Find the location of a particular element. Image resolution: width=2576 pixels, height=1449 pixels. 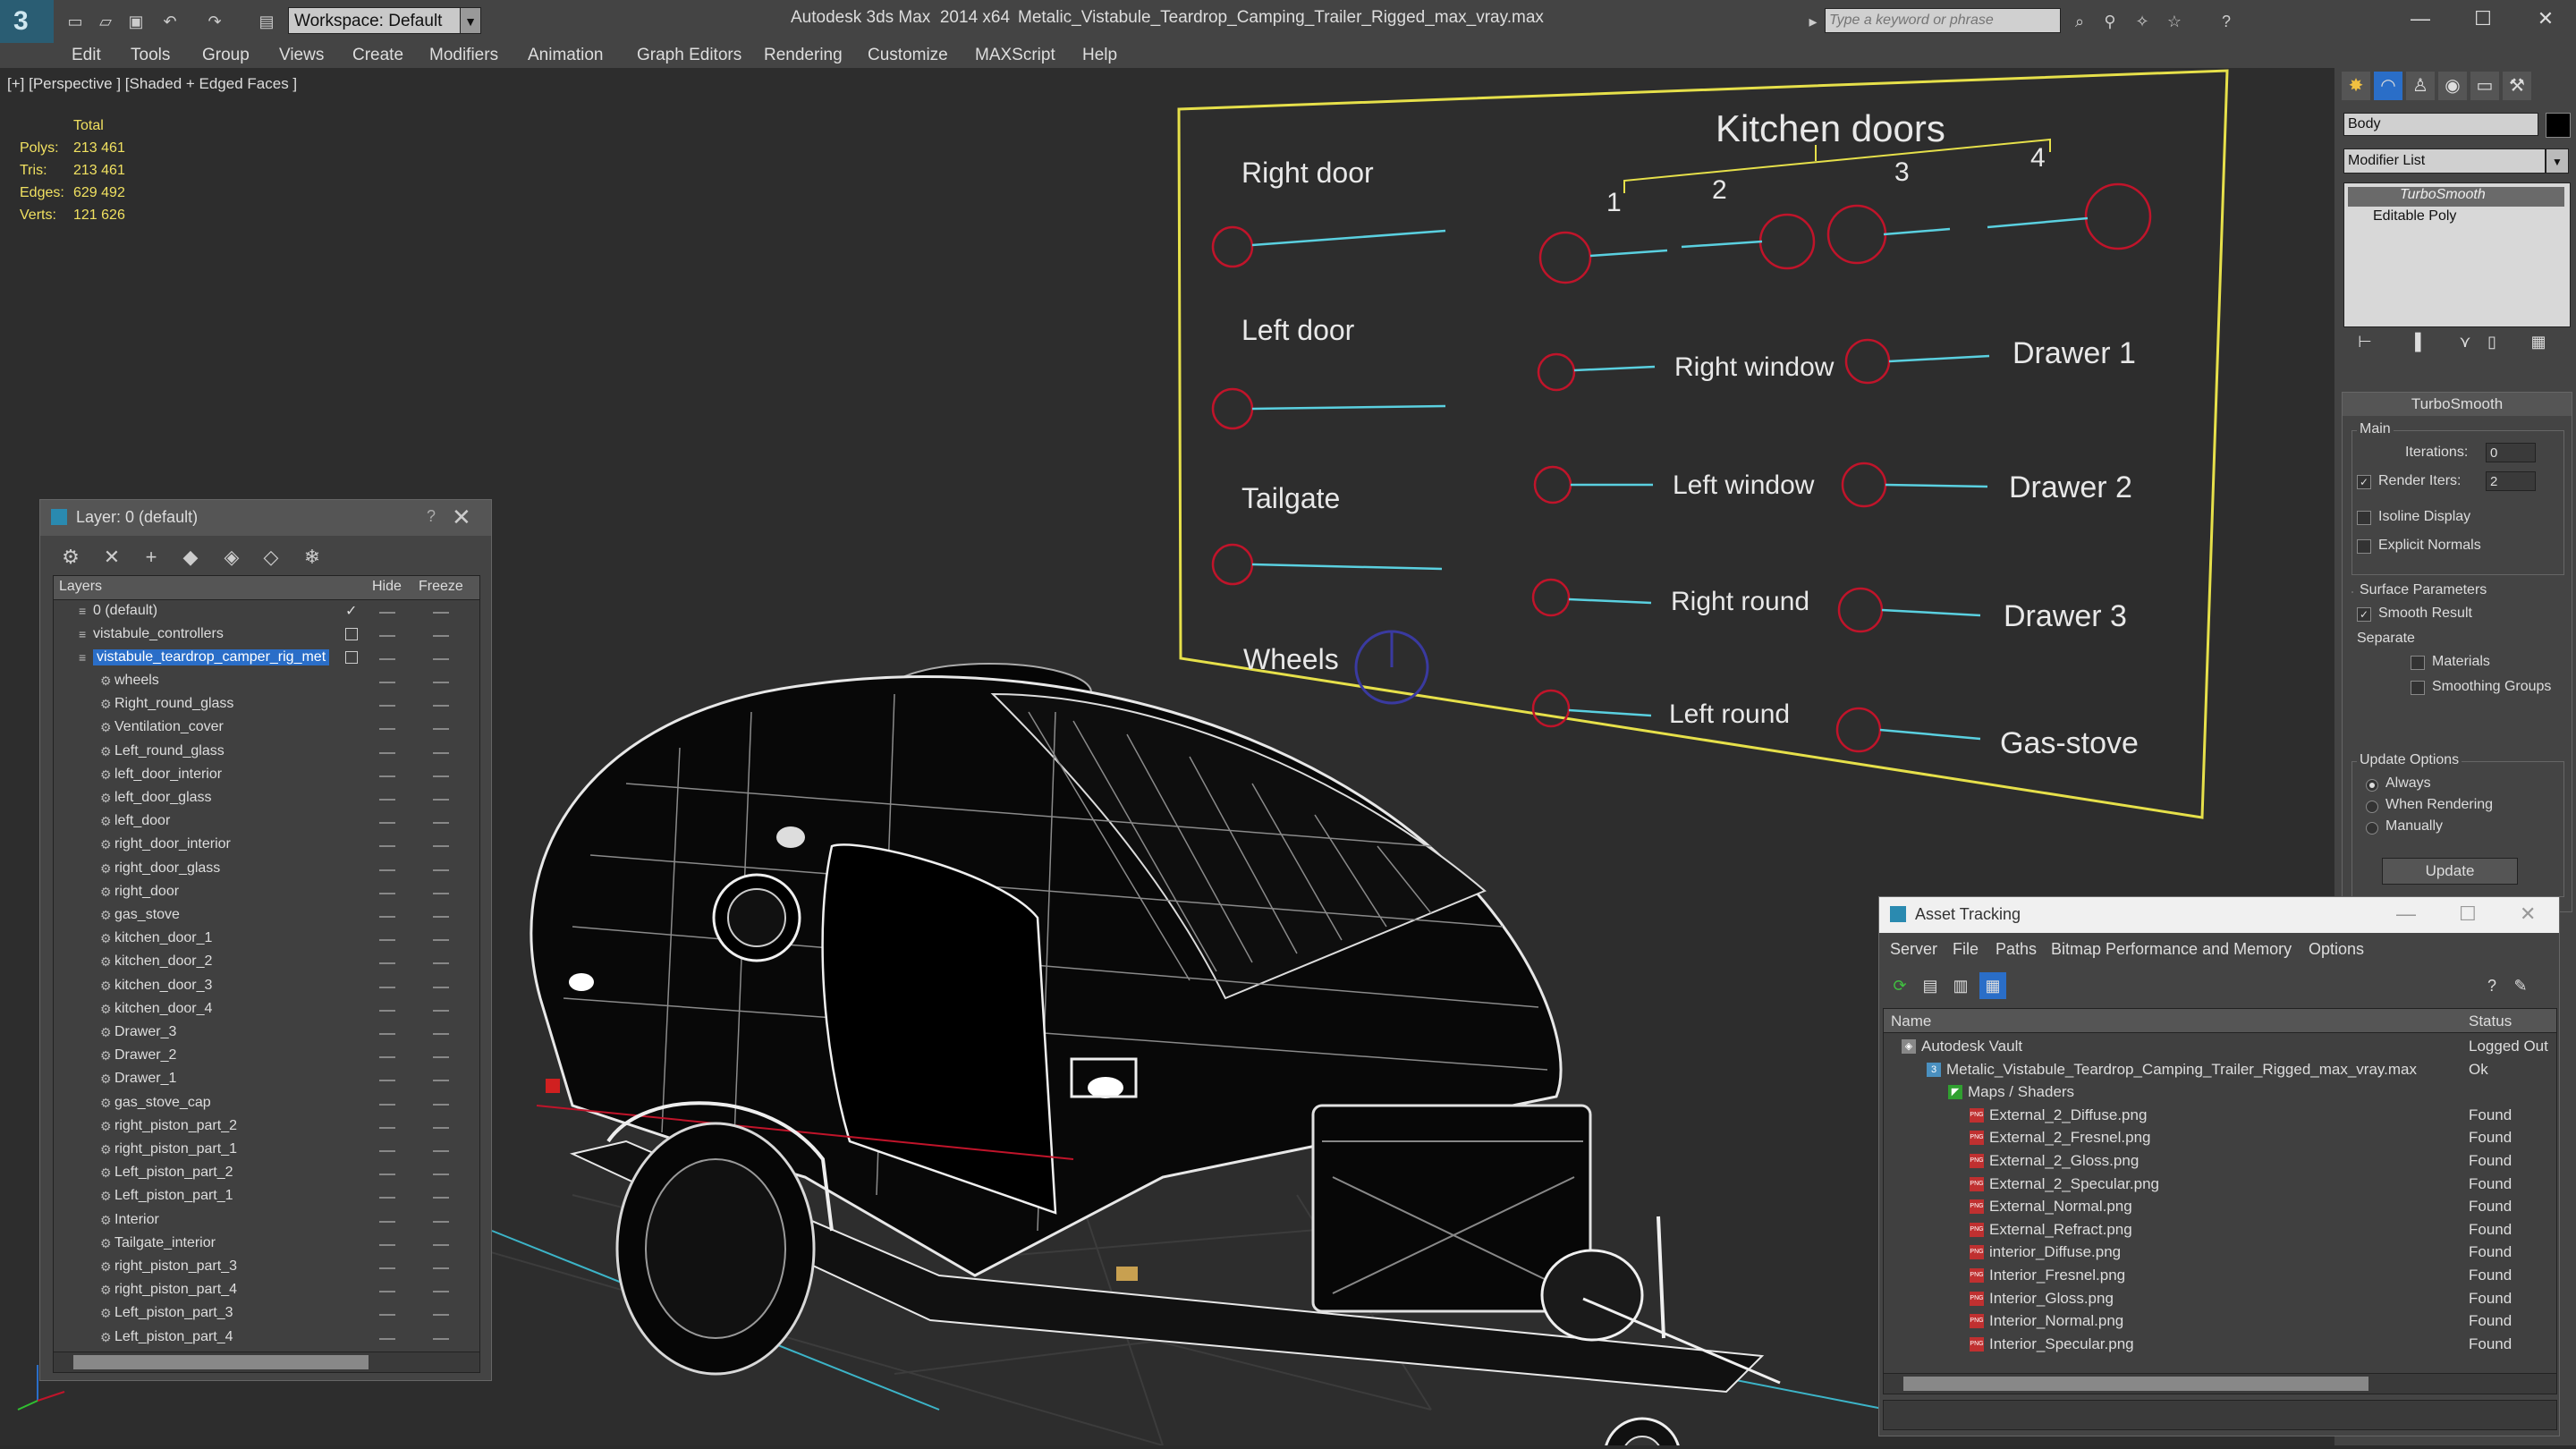

new-file-icon: ▭ is located at coordinates (75, 21).